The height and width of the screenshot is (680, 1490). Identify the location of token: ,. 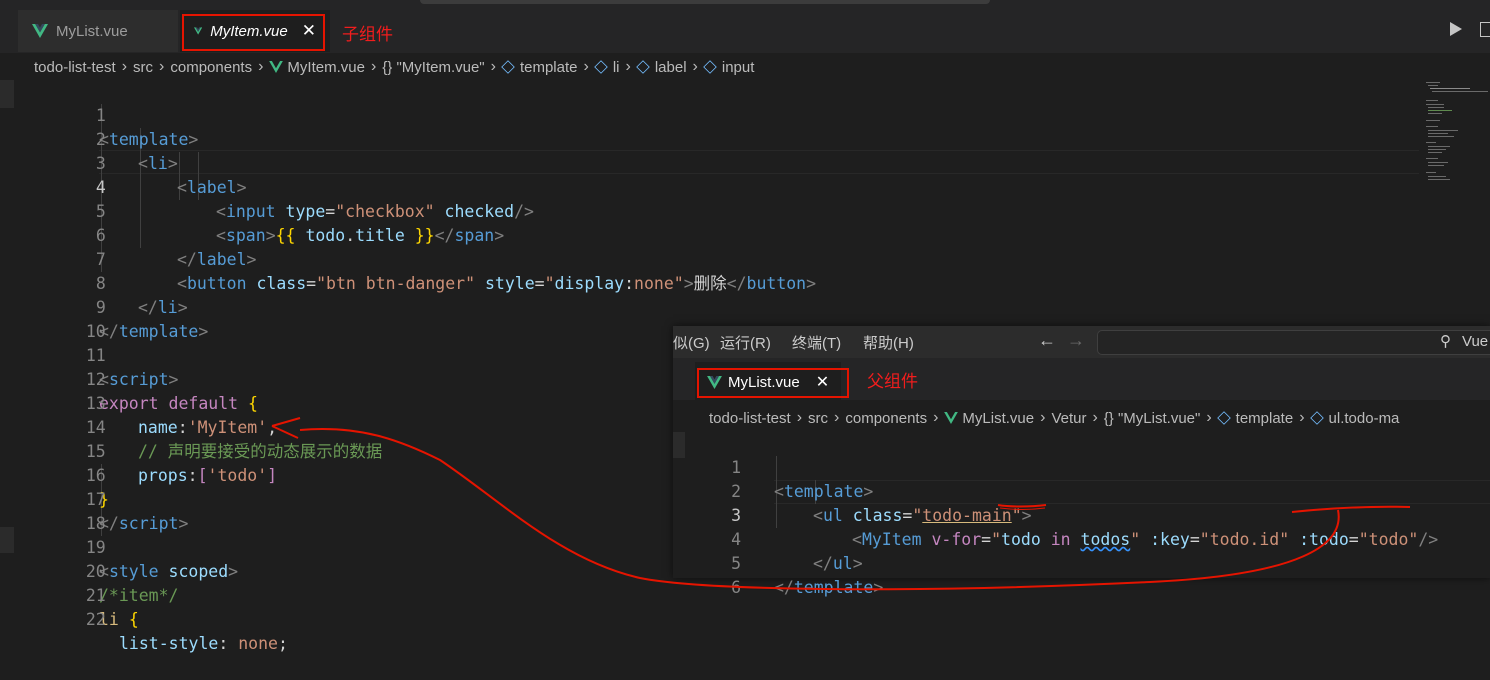
(272, 427).